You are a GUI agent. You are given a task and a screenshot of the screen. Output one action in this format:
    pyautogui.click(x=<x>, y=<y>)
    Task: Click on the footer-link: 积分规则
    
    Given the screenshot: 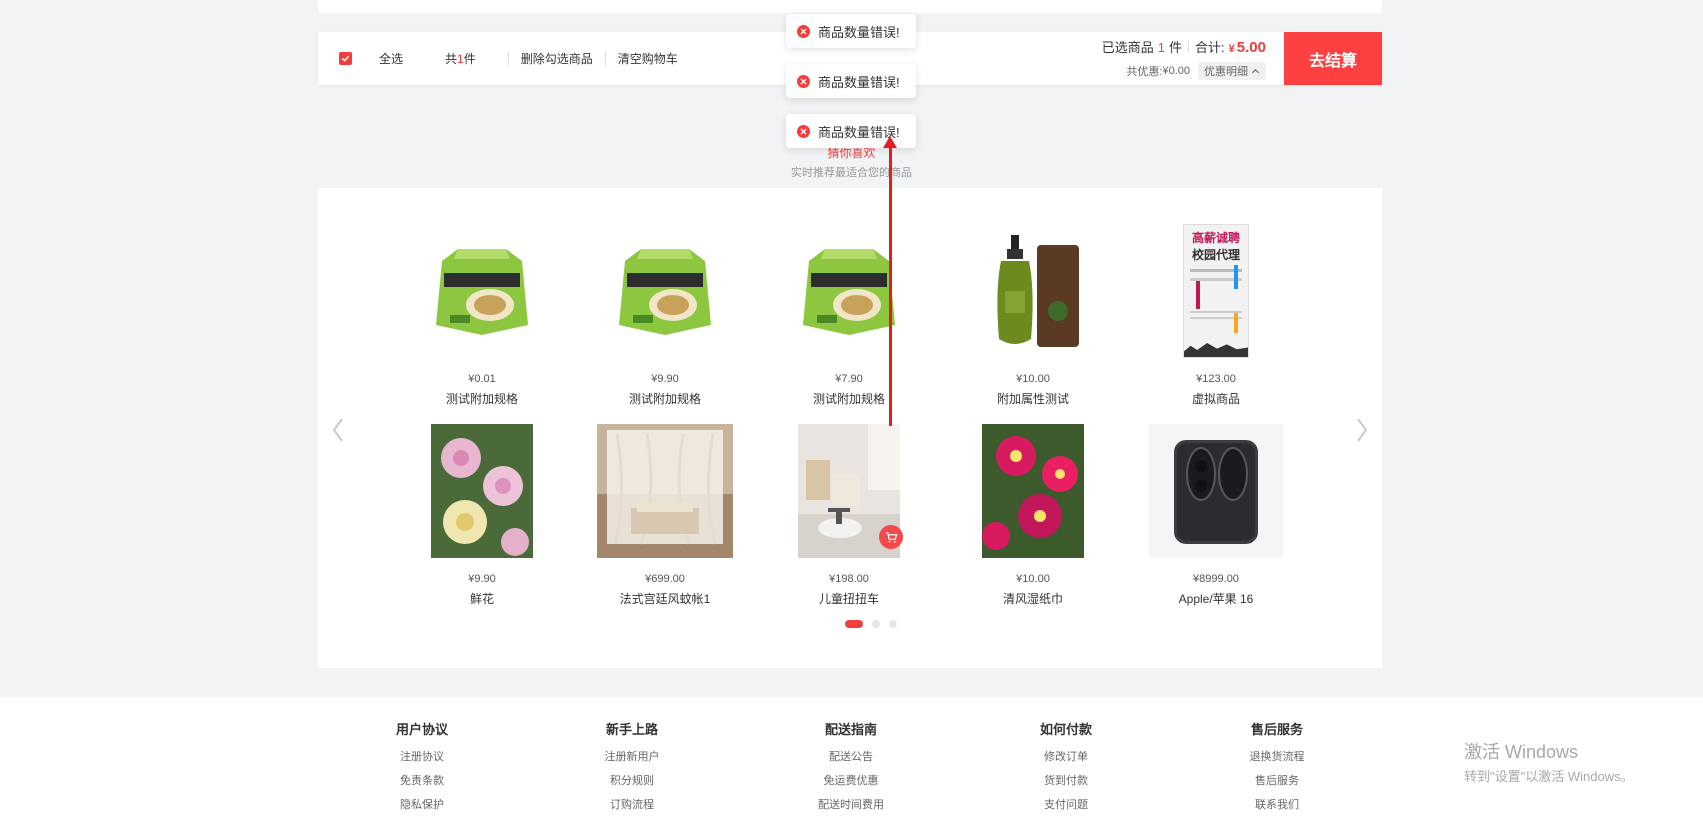 What is the action you would take?
    pyautogui.click(x=632, y=780)
    